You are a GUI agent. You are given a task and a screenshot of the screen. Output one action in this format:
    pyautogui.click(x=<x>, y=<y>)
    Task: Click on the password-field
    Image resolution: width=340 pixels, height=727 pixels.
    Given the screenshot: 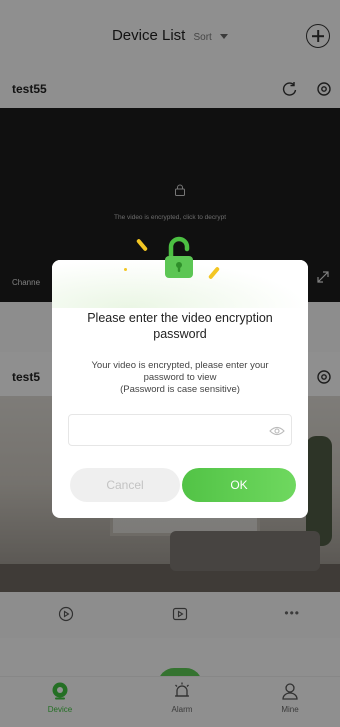 What is the action you would take?
    pyautogui.click(x=180, y=430)
    